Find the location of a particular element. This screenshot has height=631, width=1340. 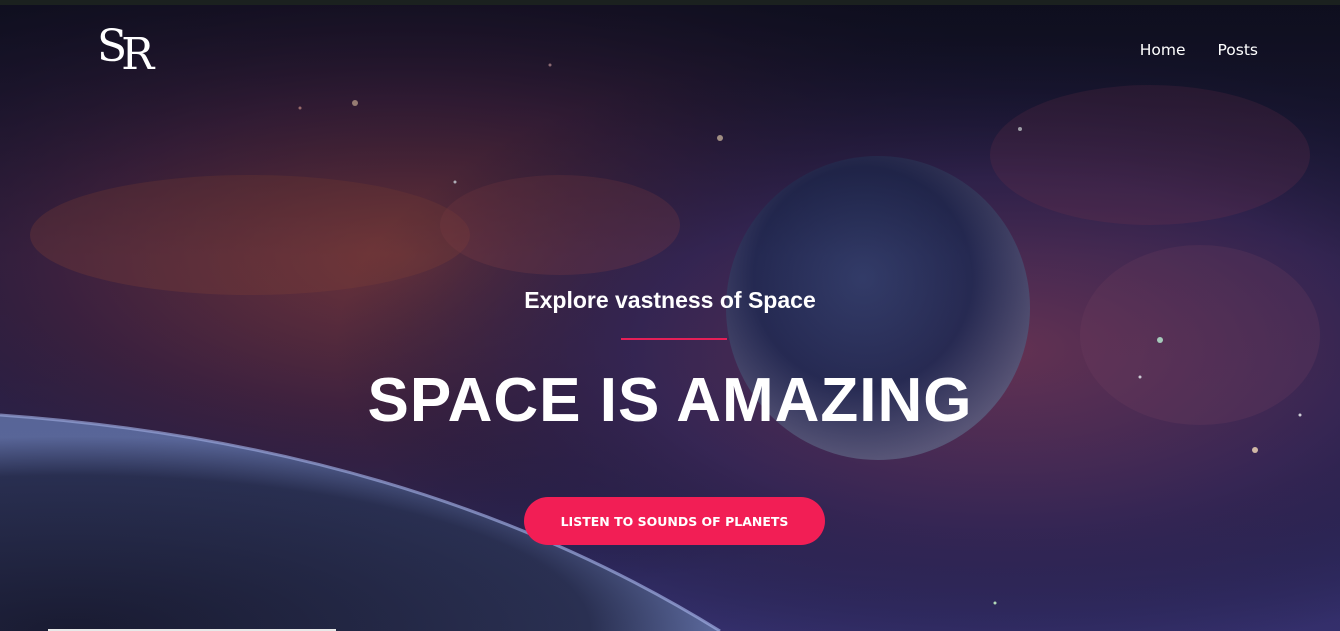

hero-subtitle: Explore vastness of Space is located at coordinates (670, 300).